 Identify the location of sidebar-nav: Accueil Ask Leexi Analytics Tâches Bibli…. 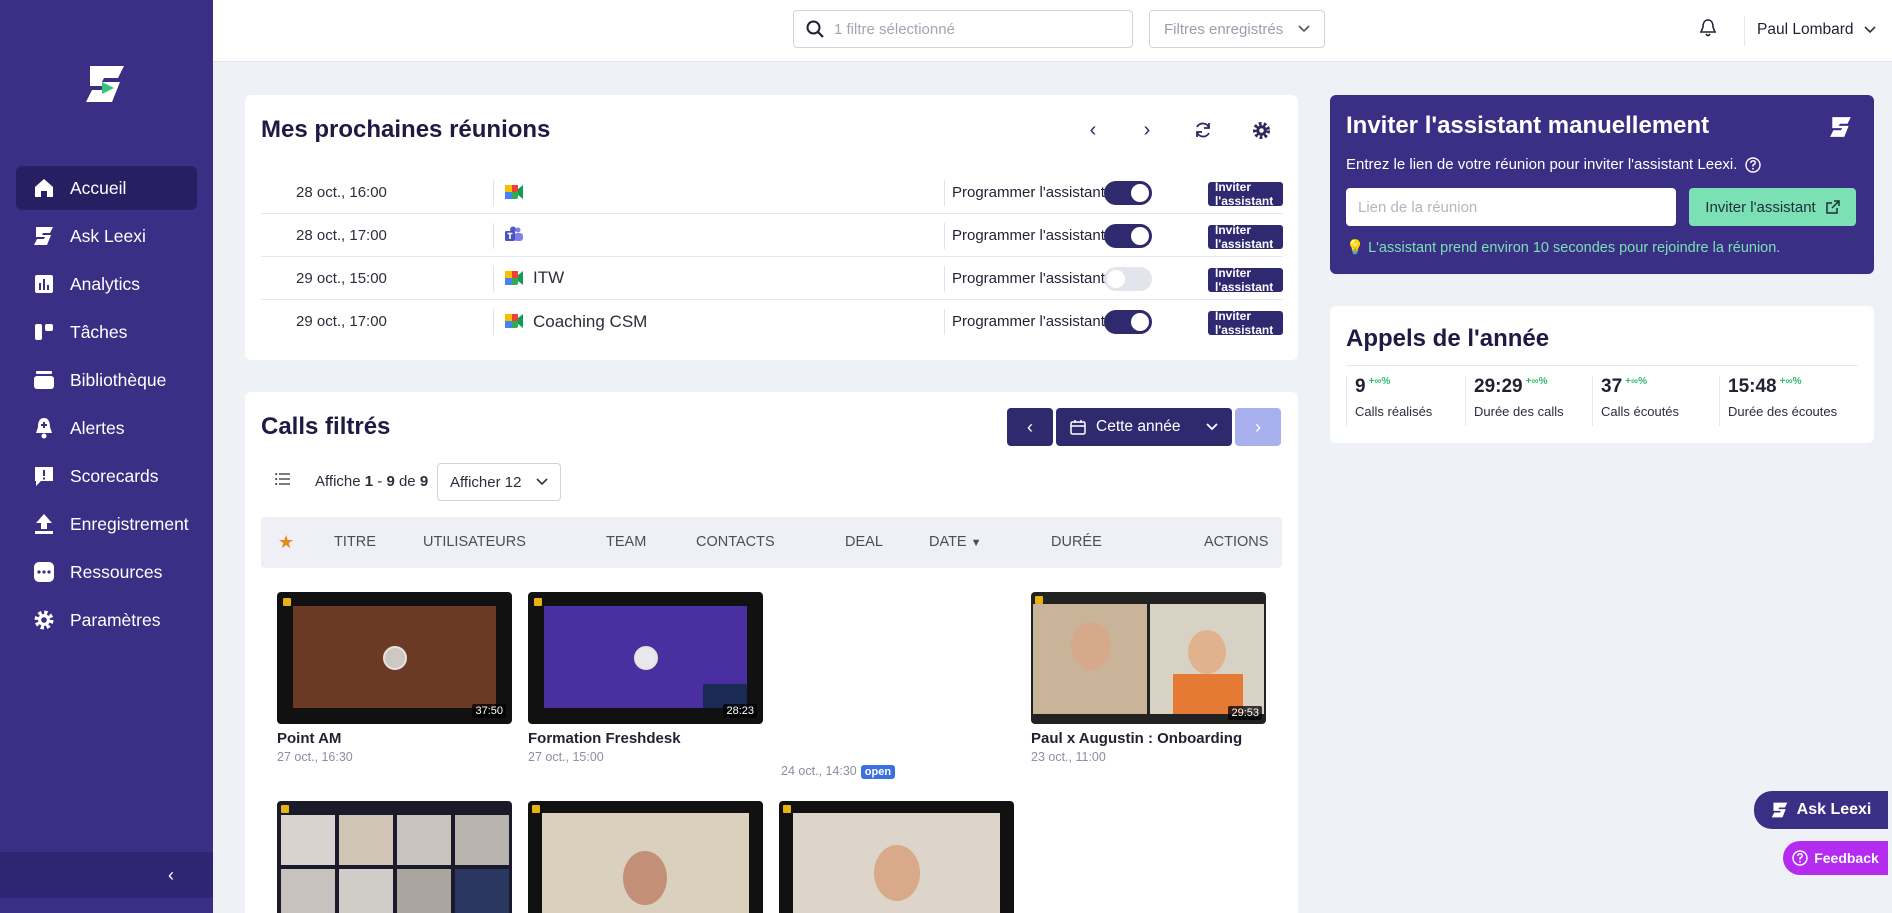
(106, 406).